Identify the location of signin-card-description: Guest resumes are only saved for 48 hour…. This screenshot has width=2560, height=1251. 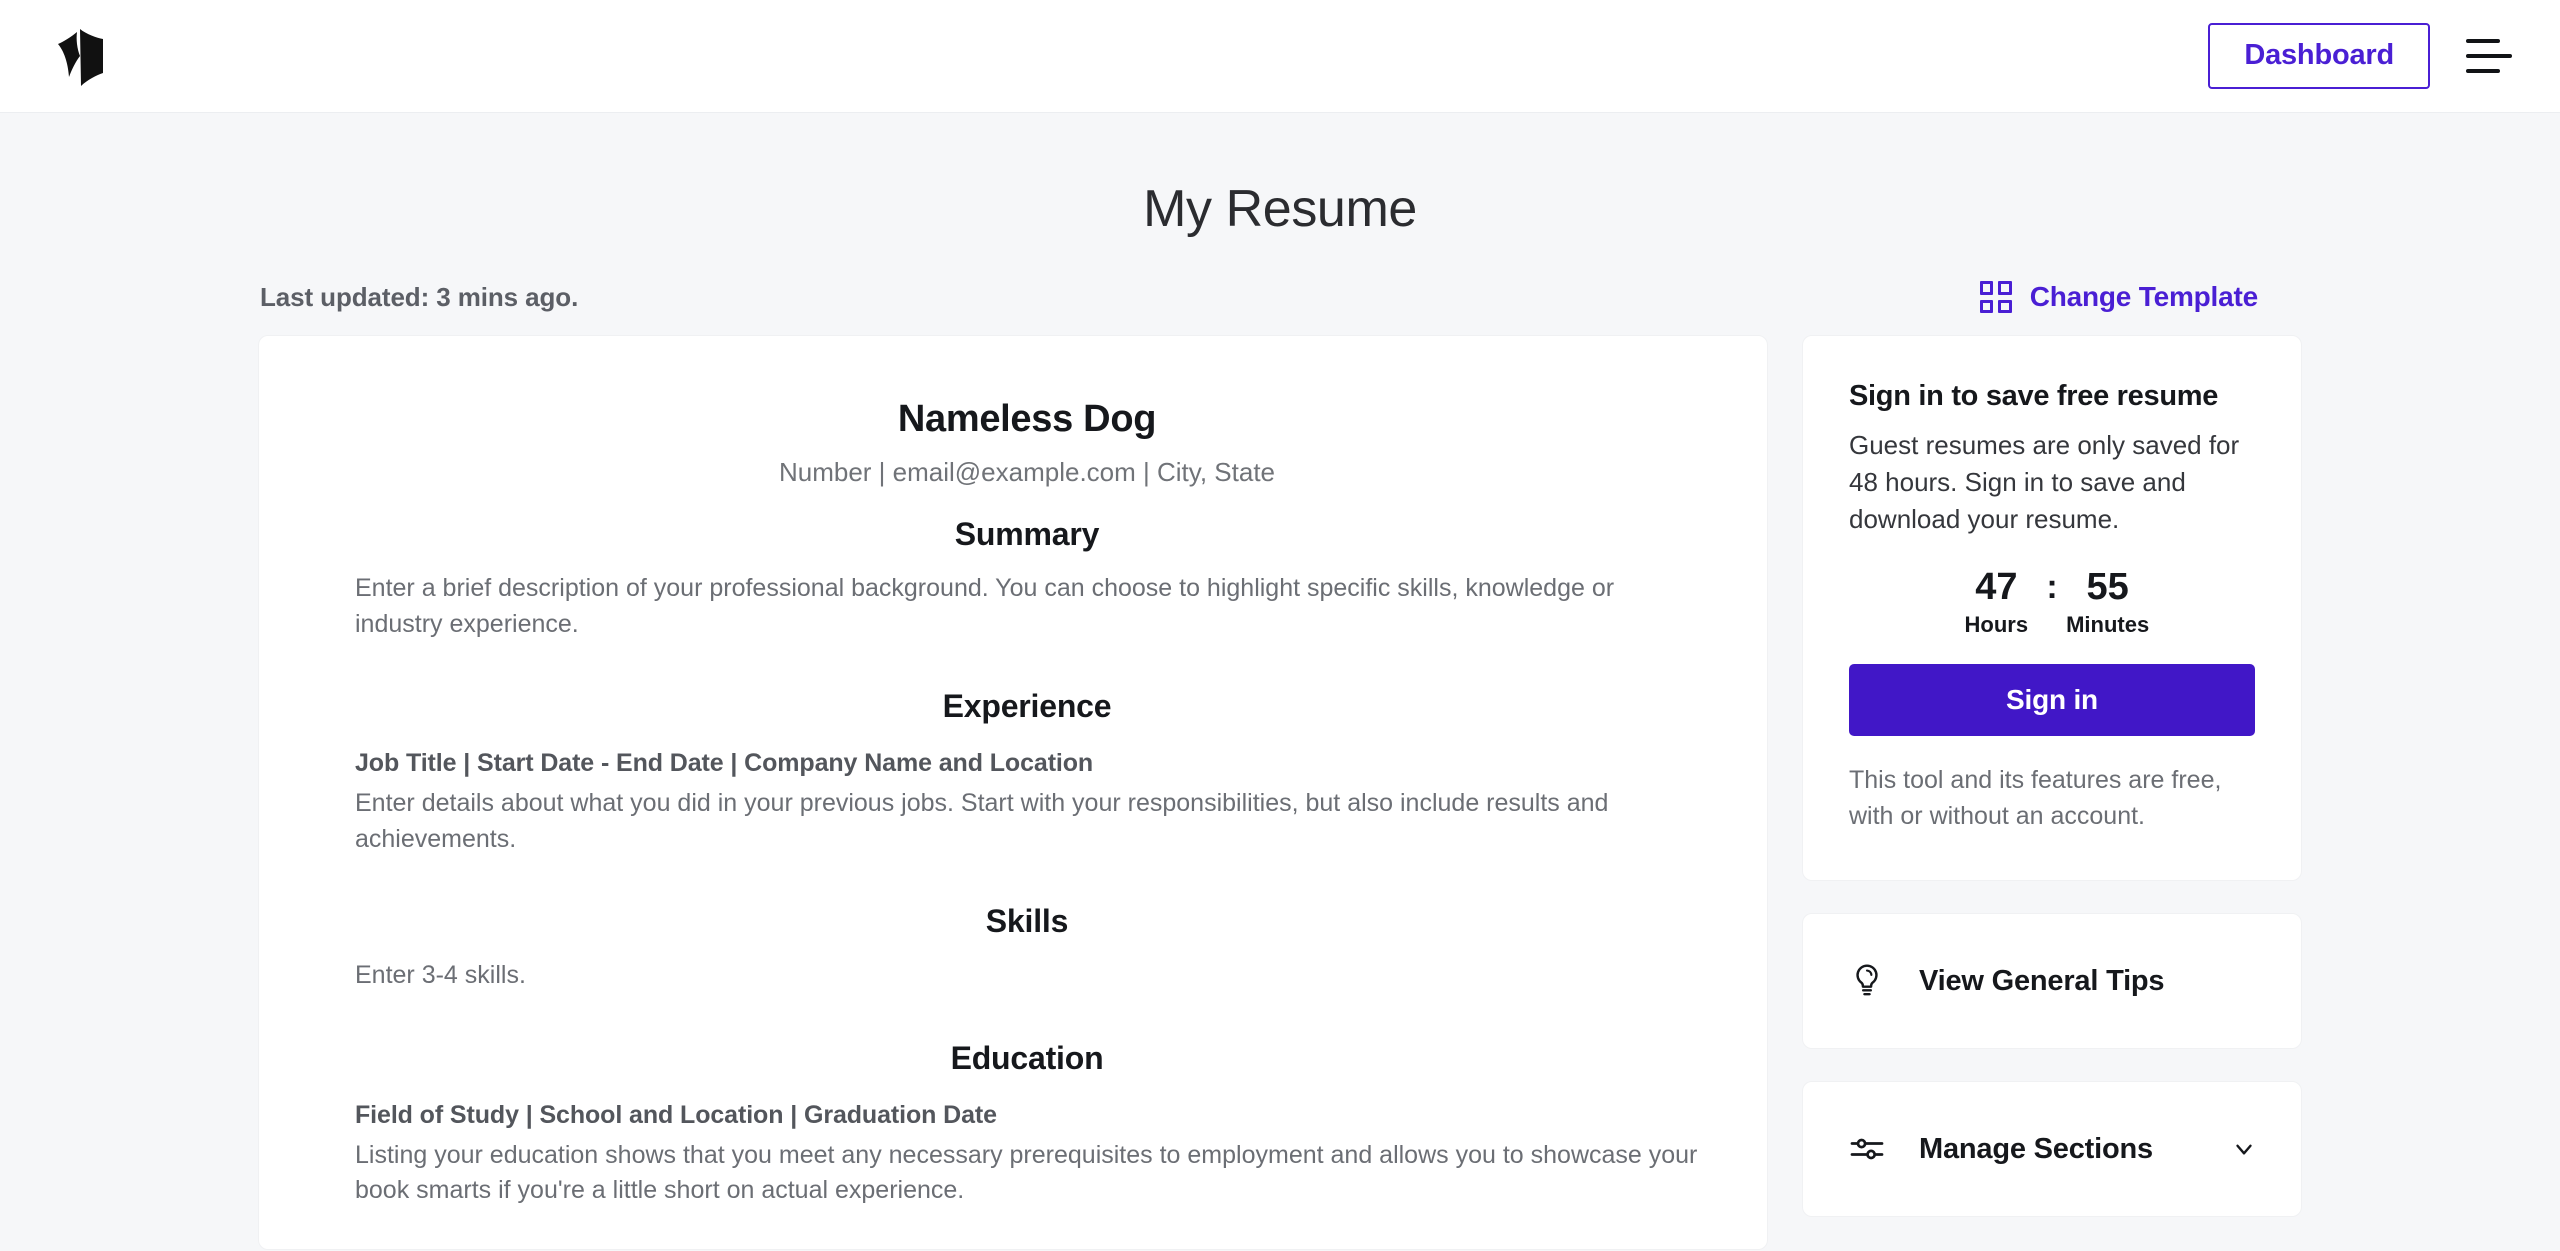
(2044, 482).